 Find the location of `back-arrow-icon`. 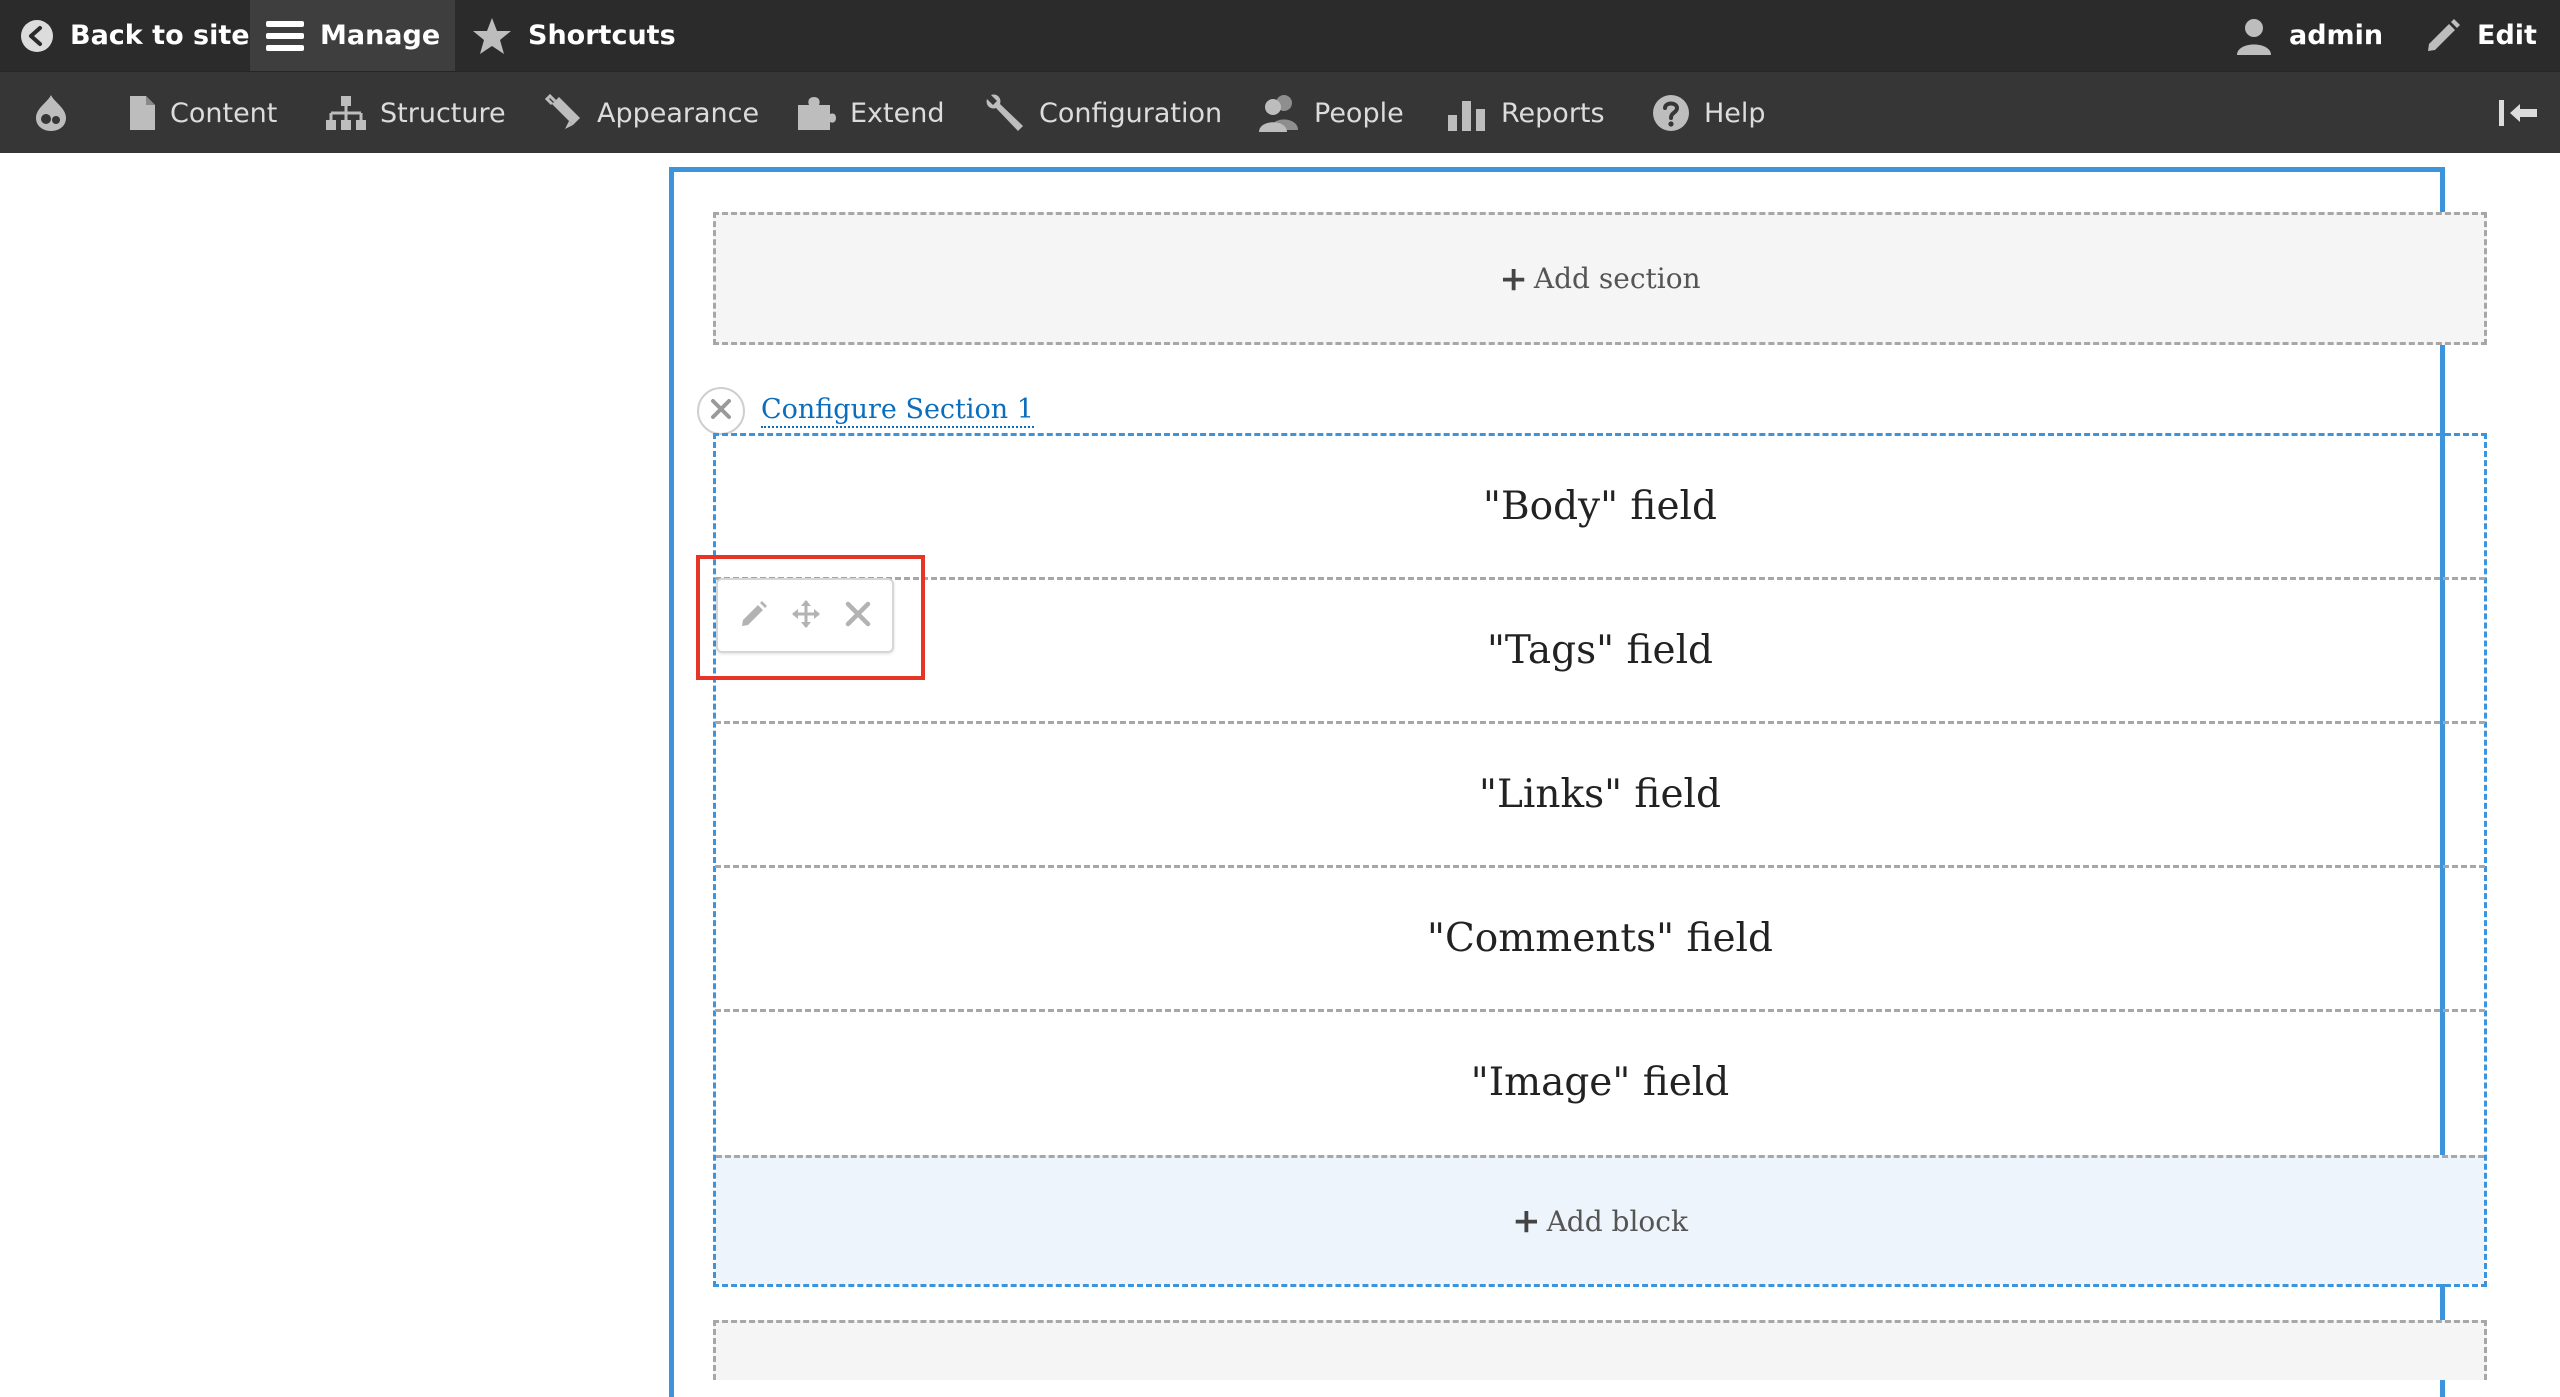

back-arrow-icon is located at coordinates (37, 36).